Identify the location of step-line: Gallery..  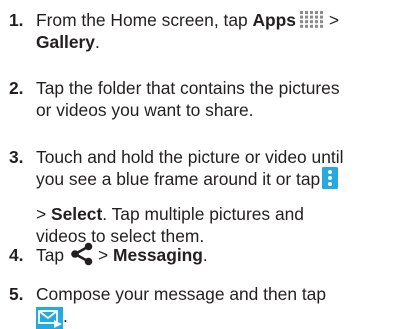
(68, 42).